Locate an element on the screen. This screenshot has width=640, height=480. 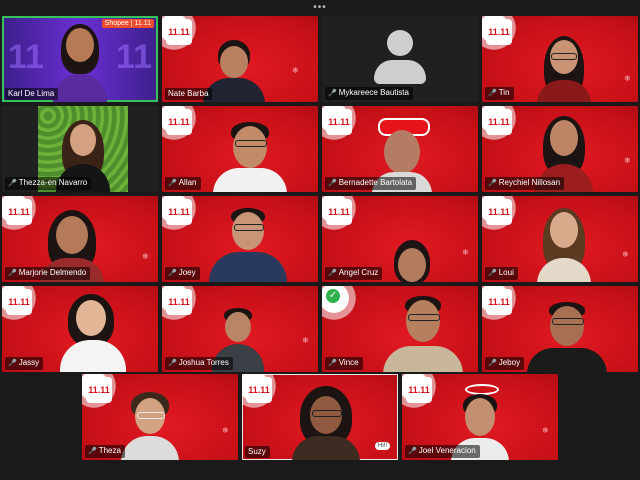
participant-tile: 11.11 🎤 Joey is located at coordinates (240, 239).